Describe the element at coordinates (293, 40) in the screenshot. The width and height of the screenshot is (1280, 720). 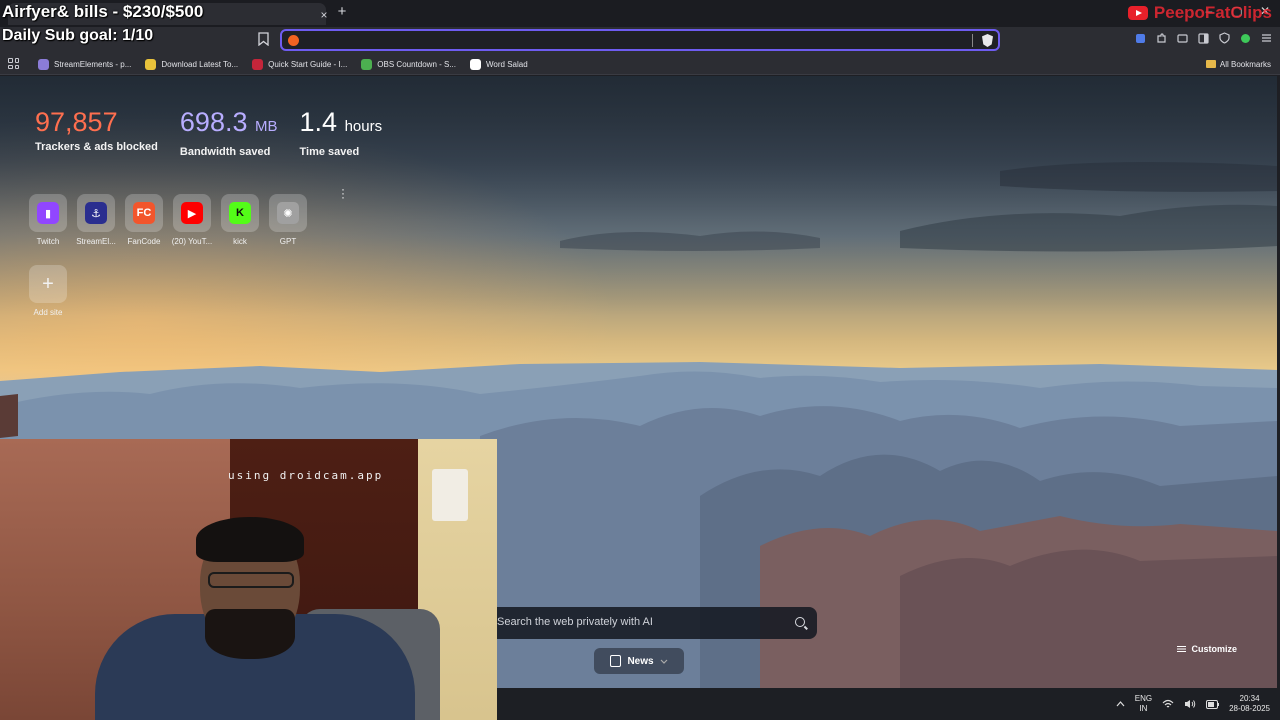
I see `brave-favicon-icon` at that location.